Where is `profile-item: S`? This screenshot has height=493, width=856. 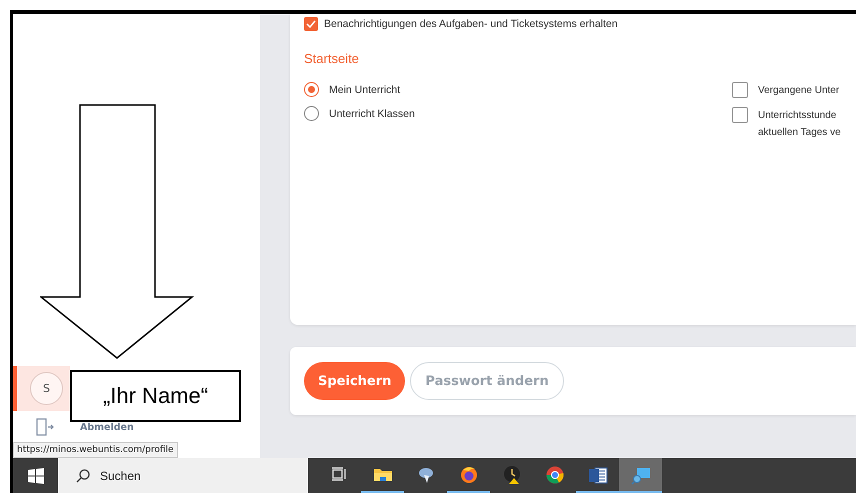
profile-item: S is located at coordinates (41, 388).